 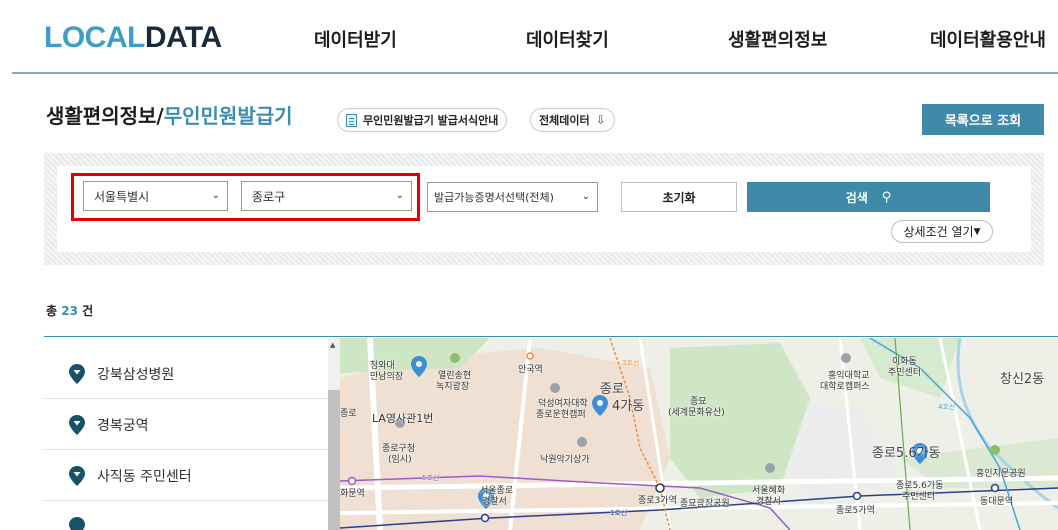 What do you see at coordinates (52, 311) in the screenshot?
I see `count-prefix: 총` at bounding box center [52, 311].